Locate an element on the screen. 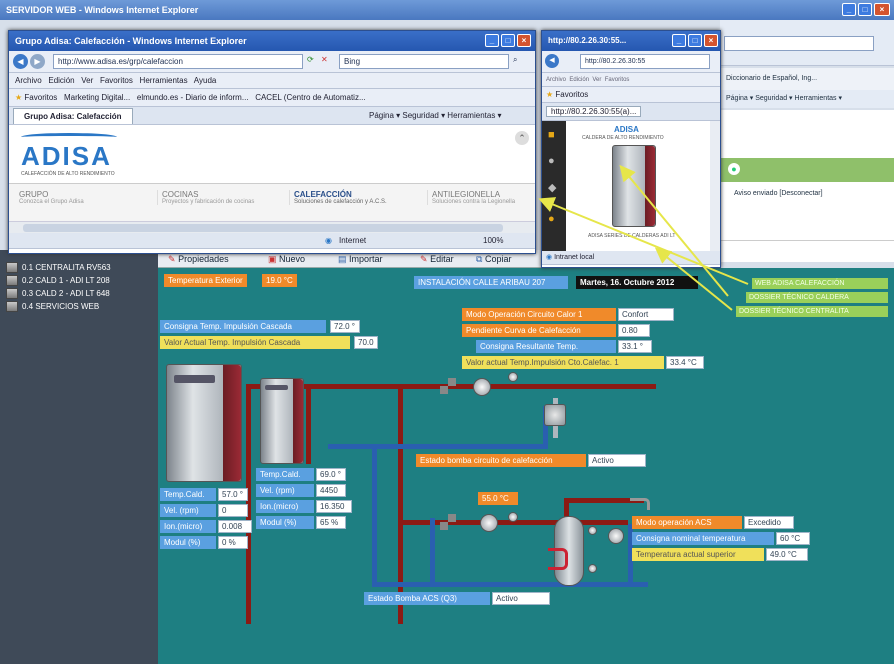 Image resolution: width=894 pixels, height=664 pixels. zoom-level: 100% is located at coordinates (493, 240).